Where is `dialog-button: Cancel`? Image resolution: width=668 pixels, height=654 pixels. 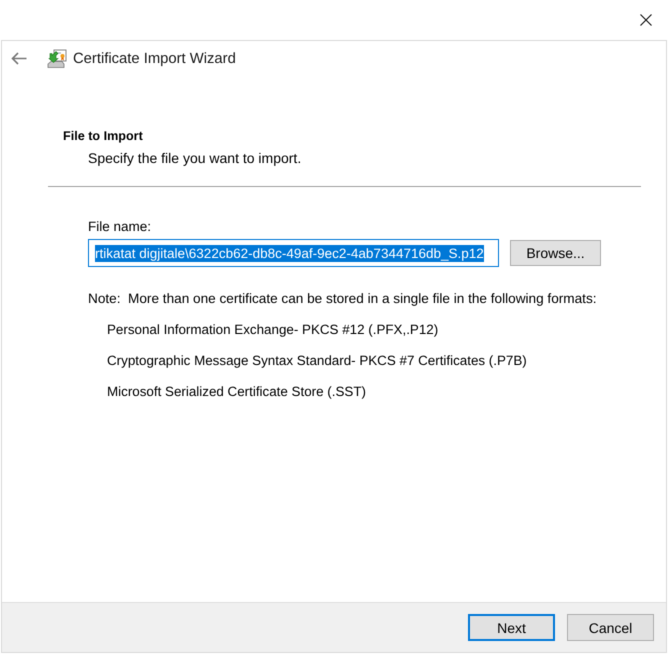 dialog-button: Cancel is located at coordinates (610, 627).